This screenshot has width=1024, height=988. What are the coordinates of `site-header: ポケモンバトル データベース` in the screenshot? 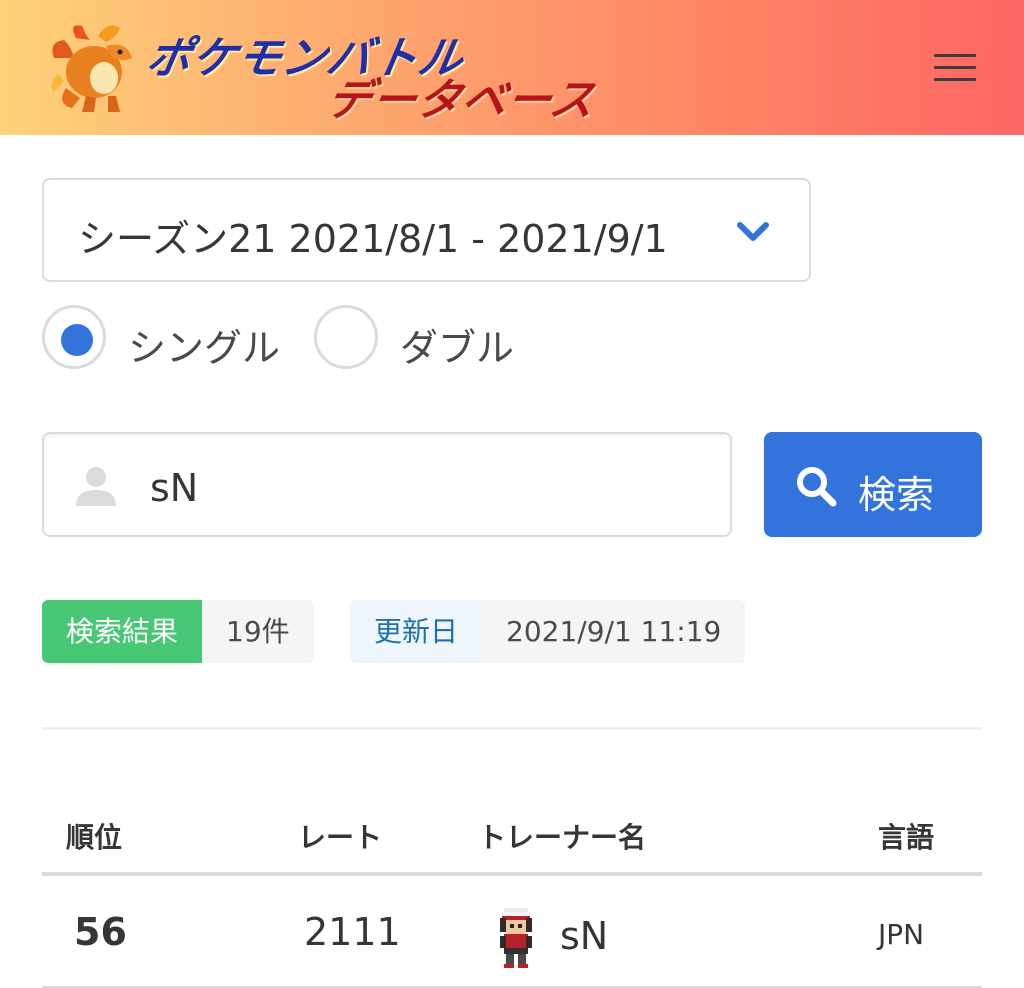 It's located at (512, 67).